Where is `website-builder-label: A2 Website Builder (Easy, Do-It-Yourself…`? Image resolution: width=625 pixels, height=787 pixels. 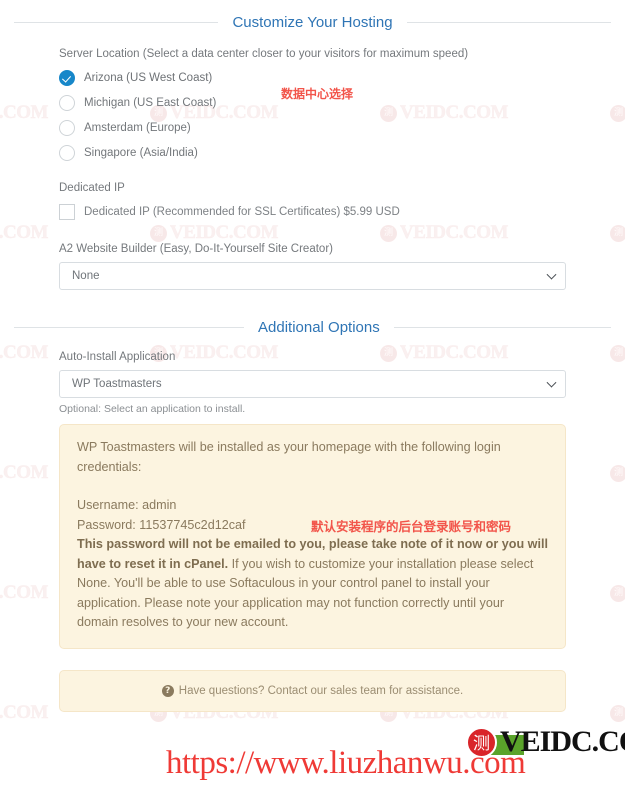
website-builder-label: A2 Website Builder (Easy, Do-It-Yourself… is located at coordinates (196, 249).